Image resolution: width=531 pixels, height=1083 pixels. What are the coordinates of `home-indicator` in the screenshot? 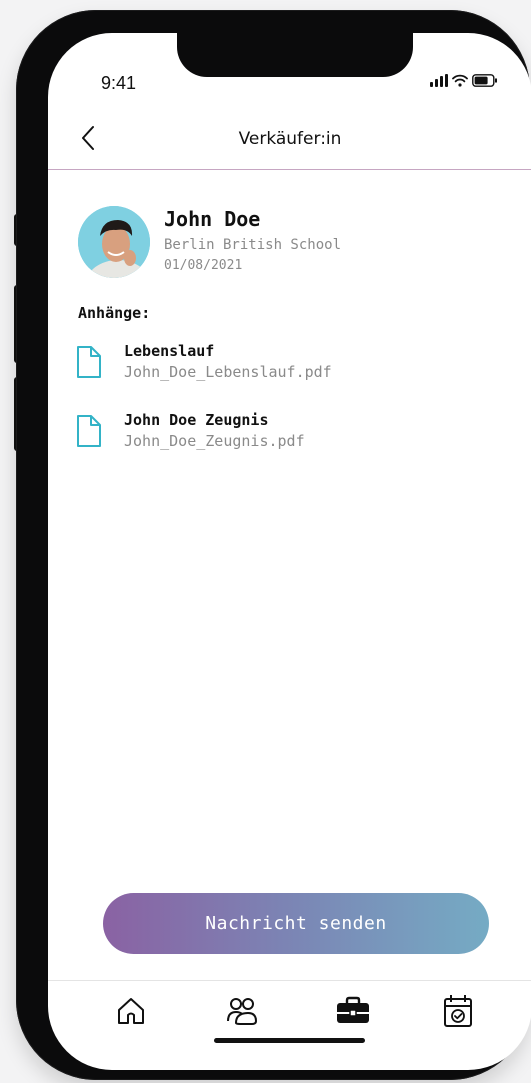 It's located at (289, 1040).